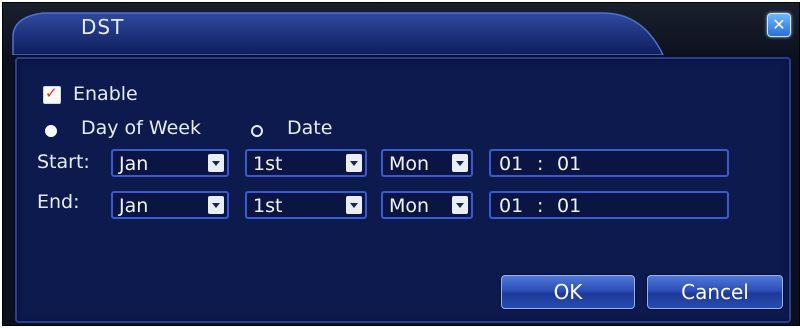 The width and height of the screenshot is (800, 329). I want to click on end-day-select: Mon, so click(427, 205).